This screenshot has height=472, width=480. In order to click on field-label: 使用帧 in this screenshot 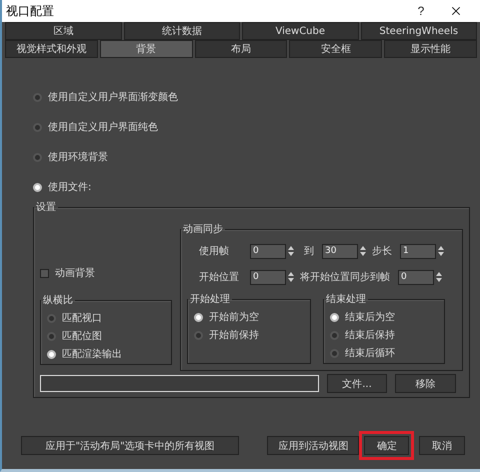, I will do `click(214, 251)`.